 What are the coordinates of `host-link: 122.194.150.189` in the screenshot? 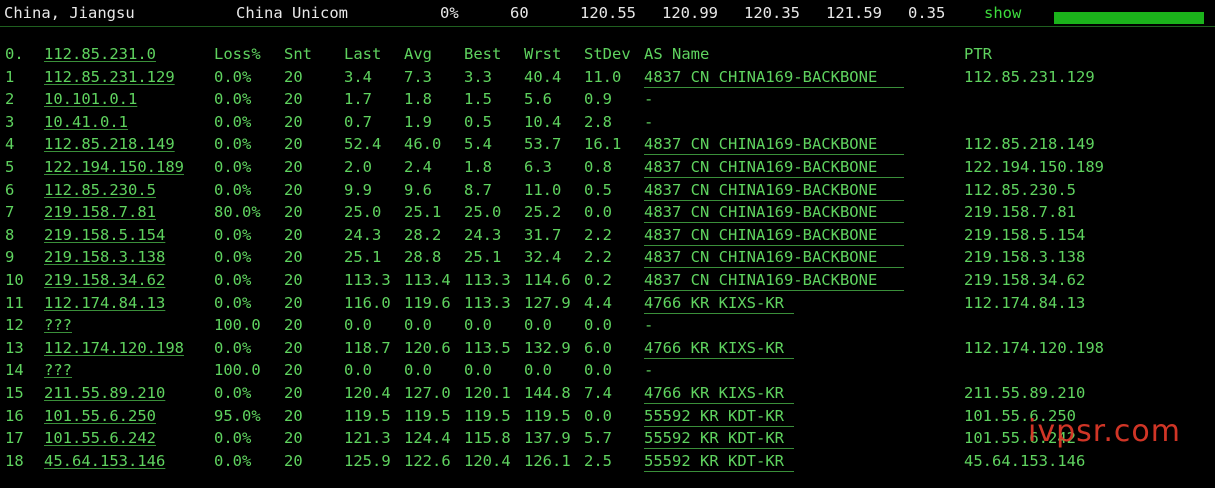 It's located at (114, 167).